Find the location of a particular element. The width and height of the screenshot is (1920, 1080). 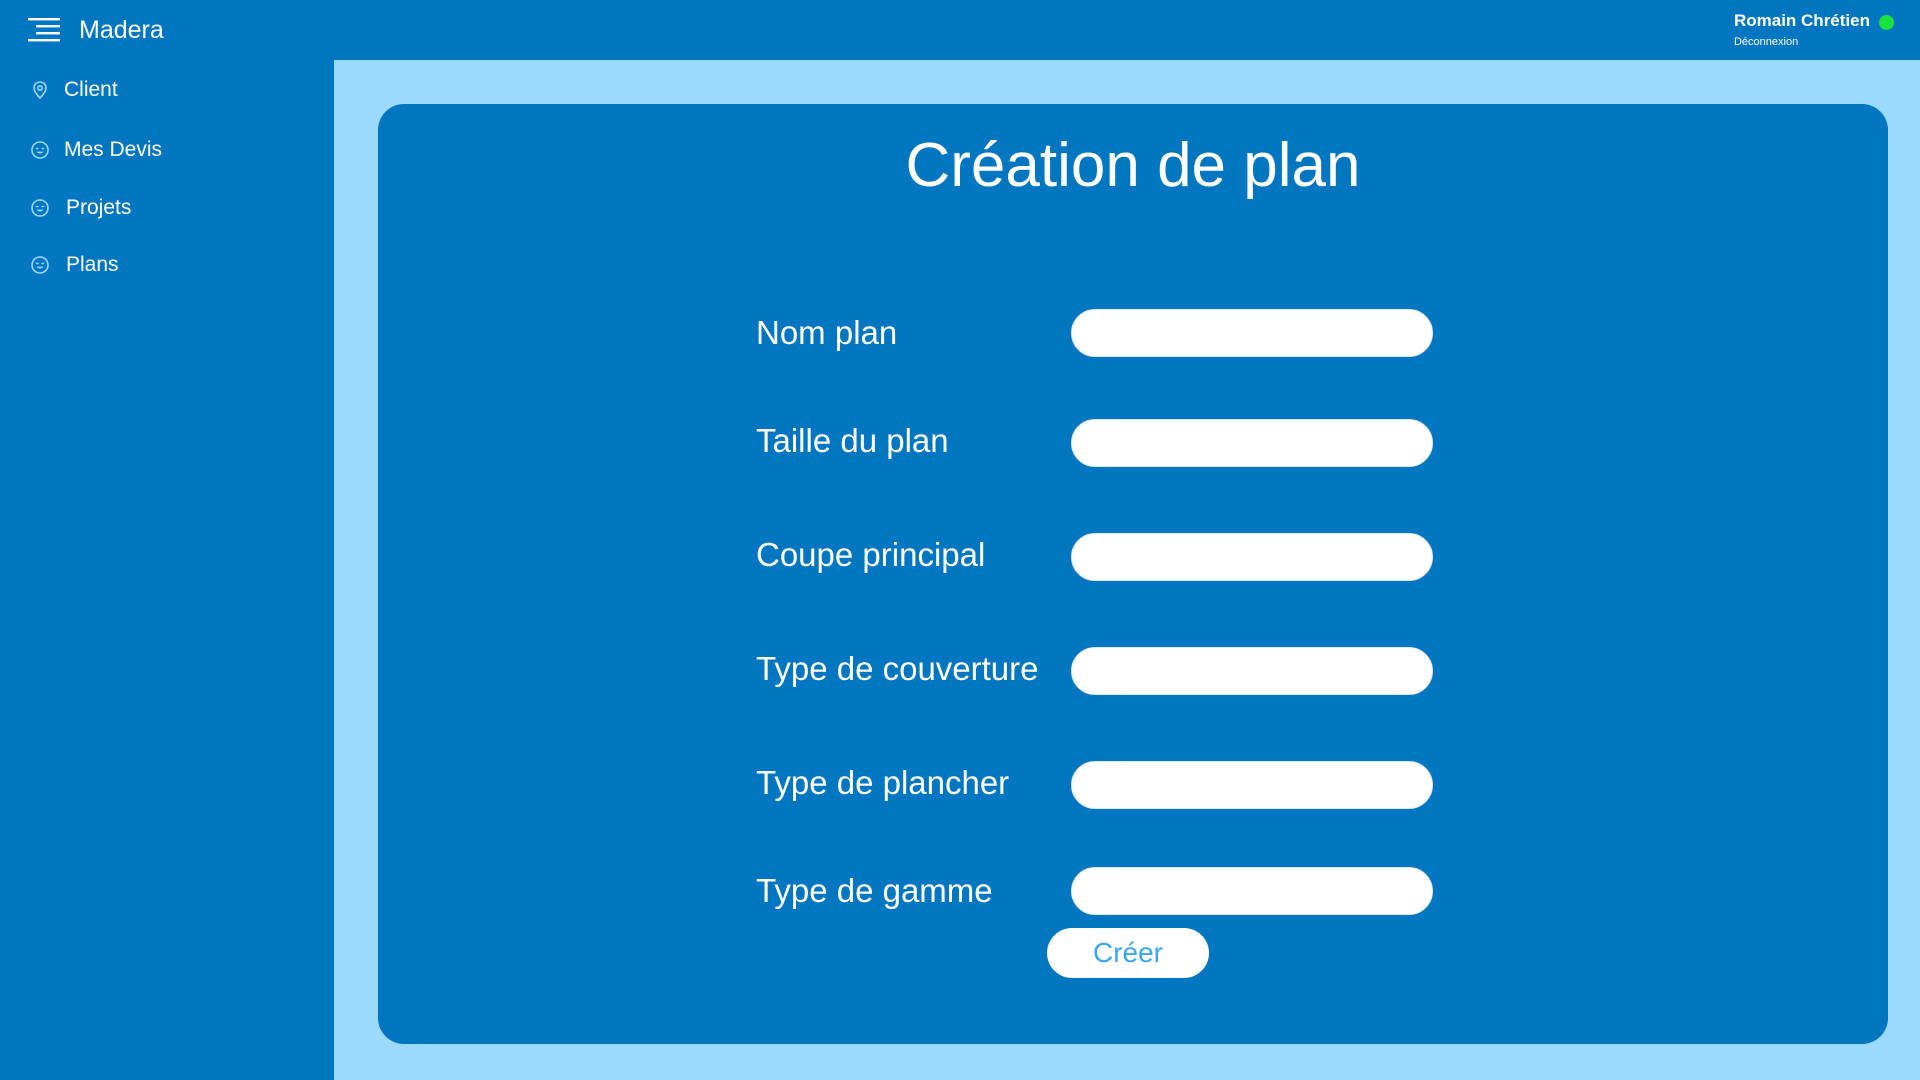

field-label-coupe-principal: Coupe principal is located at coordinates (871, 554).